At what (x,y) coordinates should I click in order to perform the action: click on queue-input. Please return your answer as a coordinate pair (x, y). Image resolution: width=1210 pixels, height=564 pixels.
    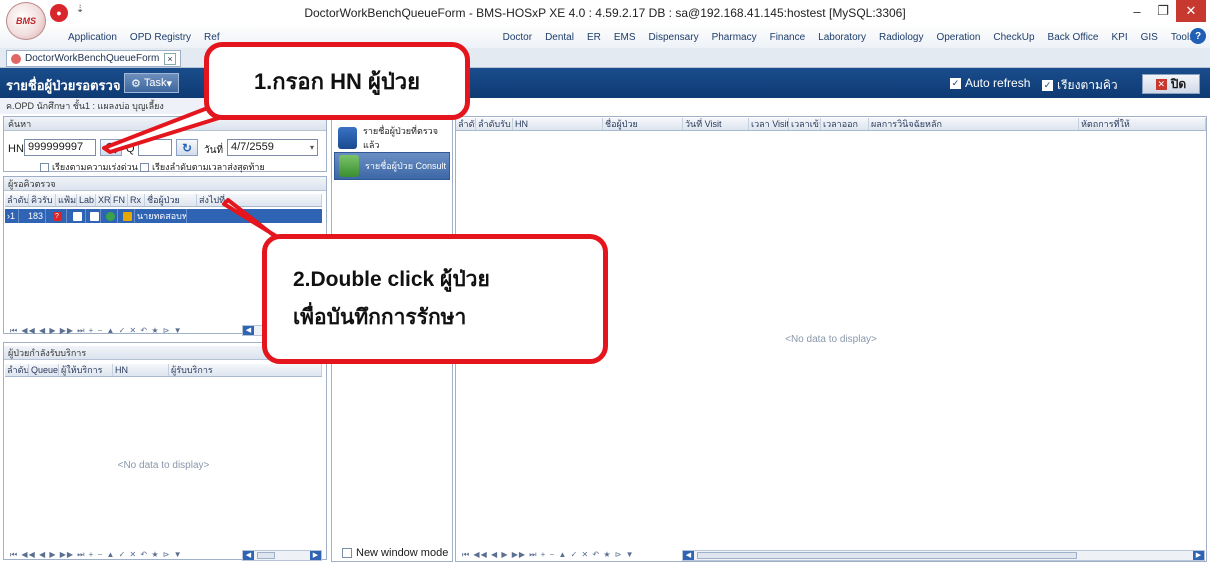
    Looking at the image, I should click on (155, 147).